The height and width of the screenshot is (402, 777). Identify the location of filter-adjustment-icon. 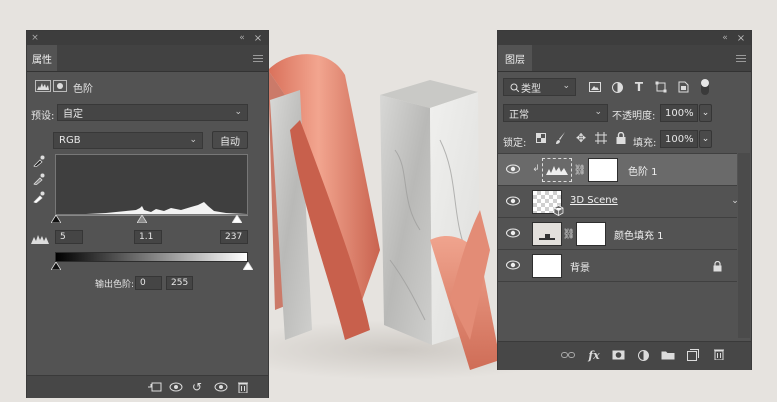
(617, 87).